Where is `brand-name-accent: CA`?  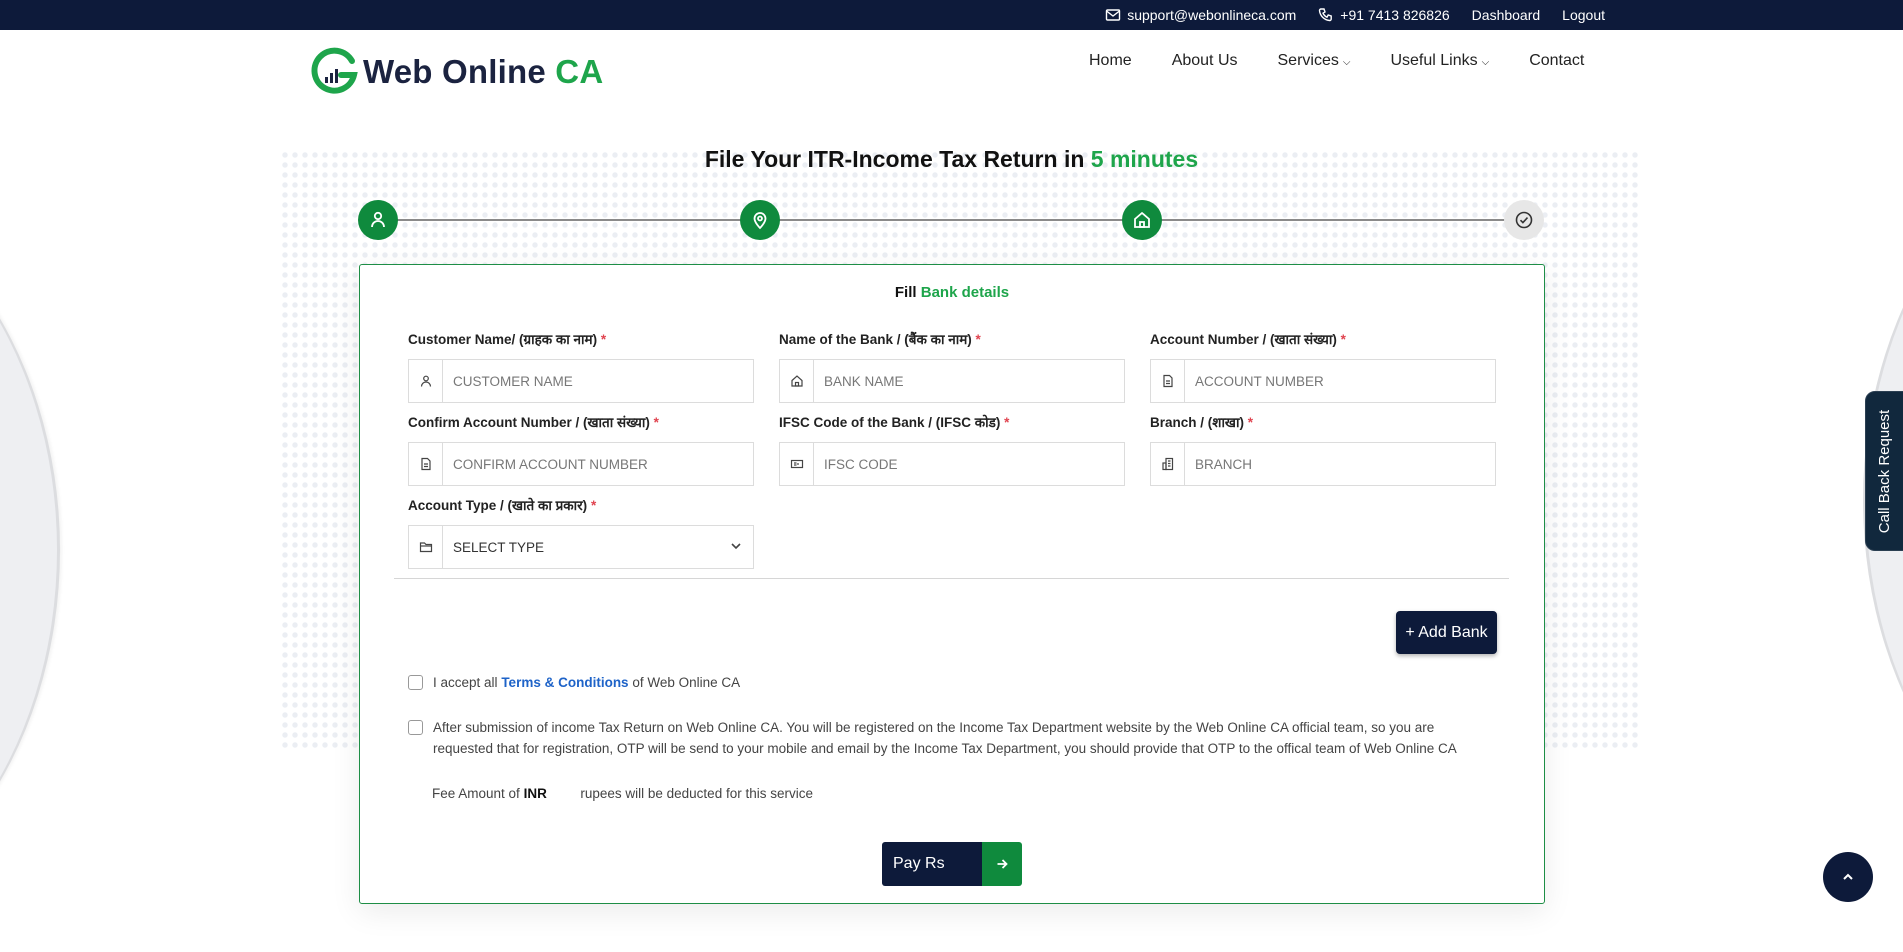
brand-name-accent: CA is located at coordinates (579, 71).